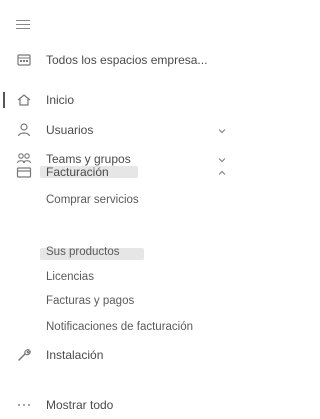 The width and height of the screenshot is (320, 419). Describe the element at coordinates (121, 405) in the screenshot. I see `nav-item-mostrar-todo: Mostrar todo` at that location.